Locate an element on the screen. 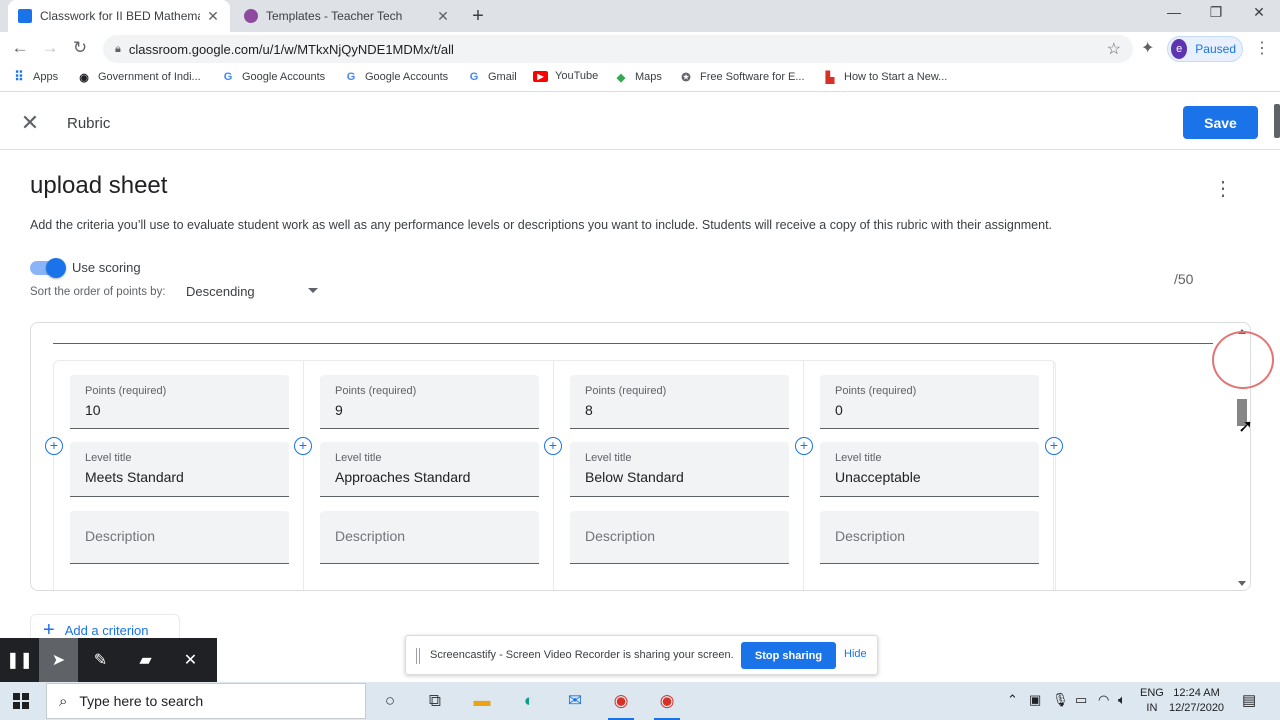 The image size is (1280, 720). region-code: IN is located at coordinates (1152, 708).